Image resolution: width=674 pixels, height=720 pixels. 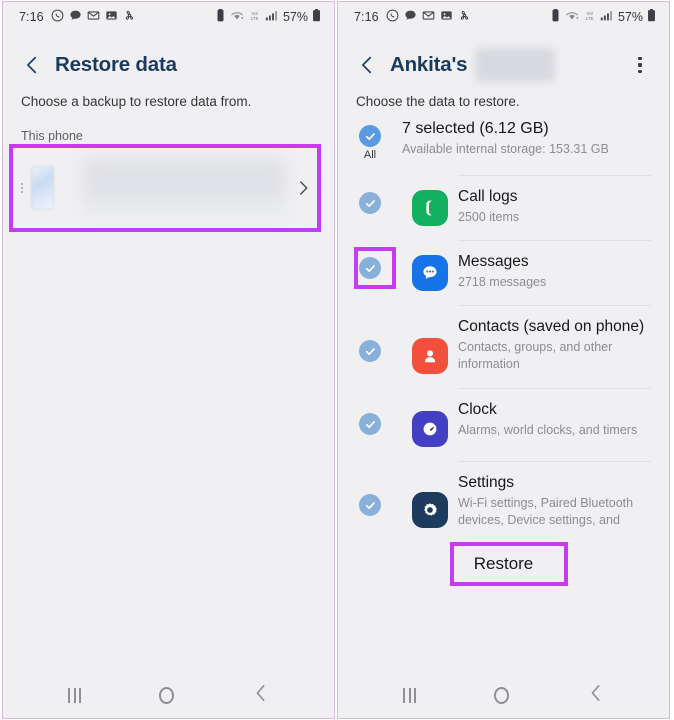 What do you see at coordinates (502, 281) in the screenshot?
I see `item-subtitle: 2718 messages` at bounding box center [502, 281].